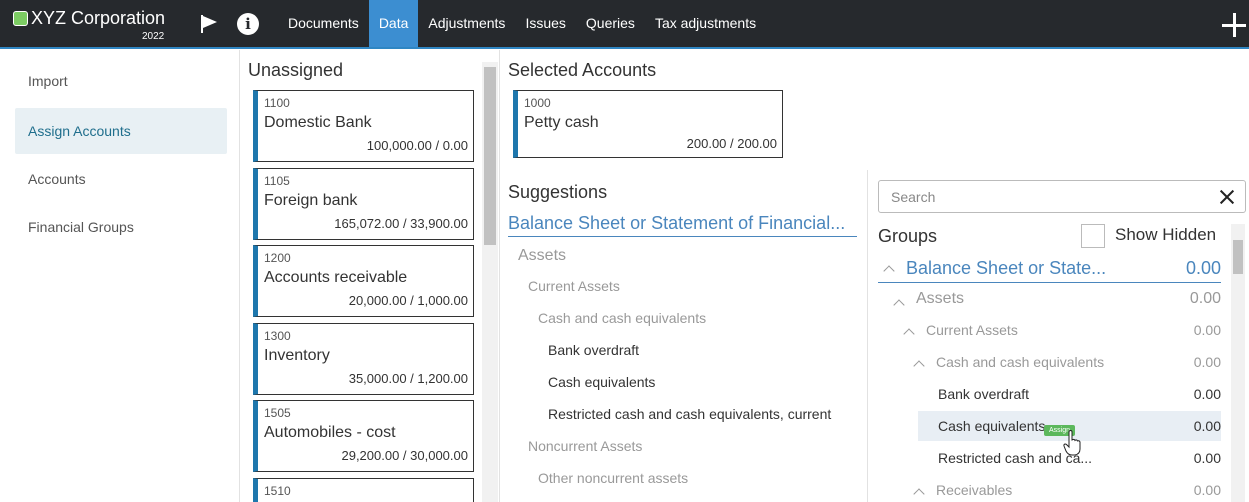 The image size is (1249, 502). What do you see at coordinates (311, 200) in the screenshot?
I see `account-name: Foreign bank` at bounding box center [311, 200].